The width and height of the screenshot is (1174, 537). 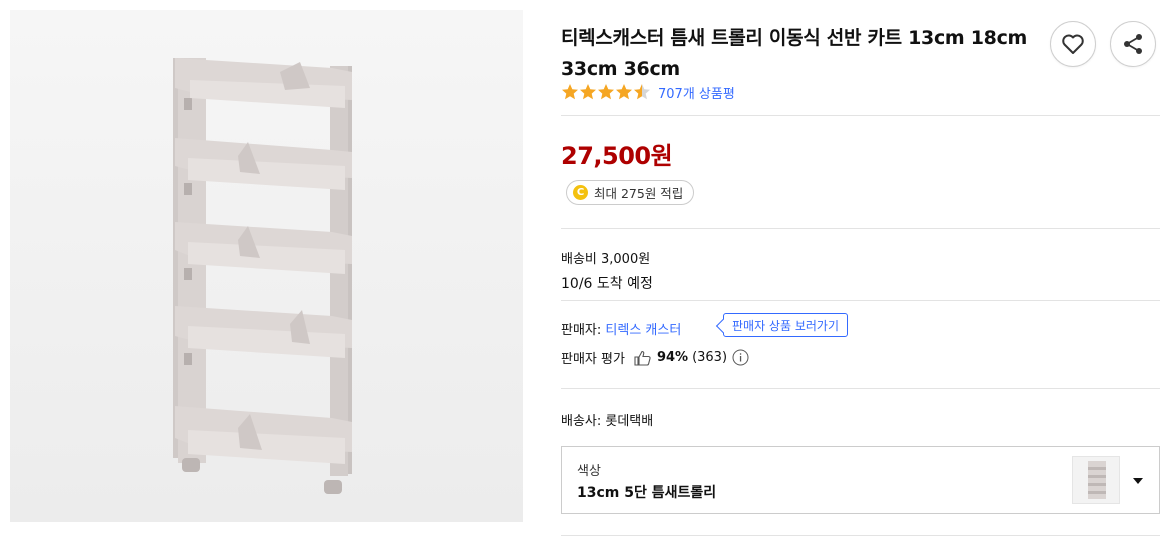 What do you see at coordinates (1138, 481) in the screenshot?
I see `chevron-down-icon` at bounding box center [1138, 481].